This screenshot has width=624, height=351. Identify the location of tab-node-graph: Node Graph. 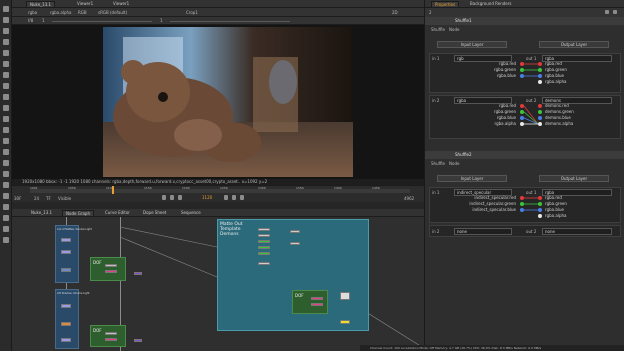
(78, 213).